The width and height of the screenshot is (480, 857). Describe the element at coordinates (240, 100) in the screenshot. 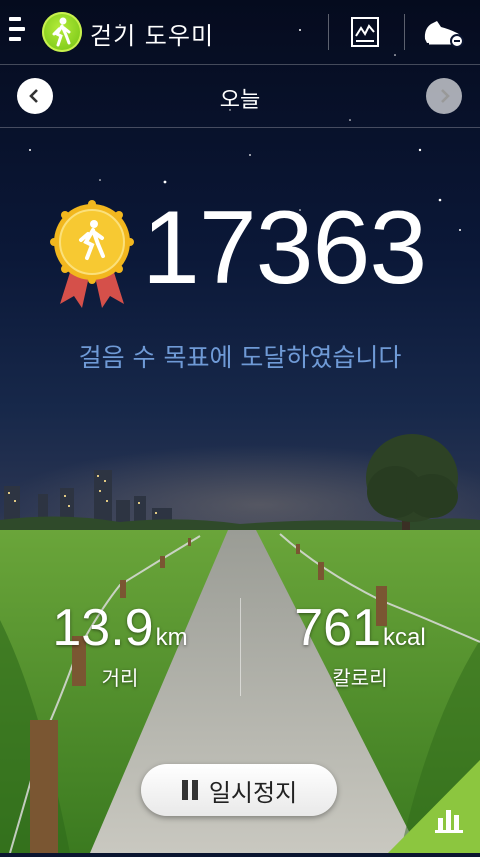

I see `date-label: 오늘` at that location.